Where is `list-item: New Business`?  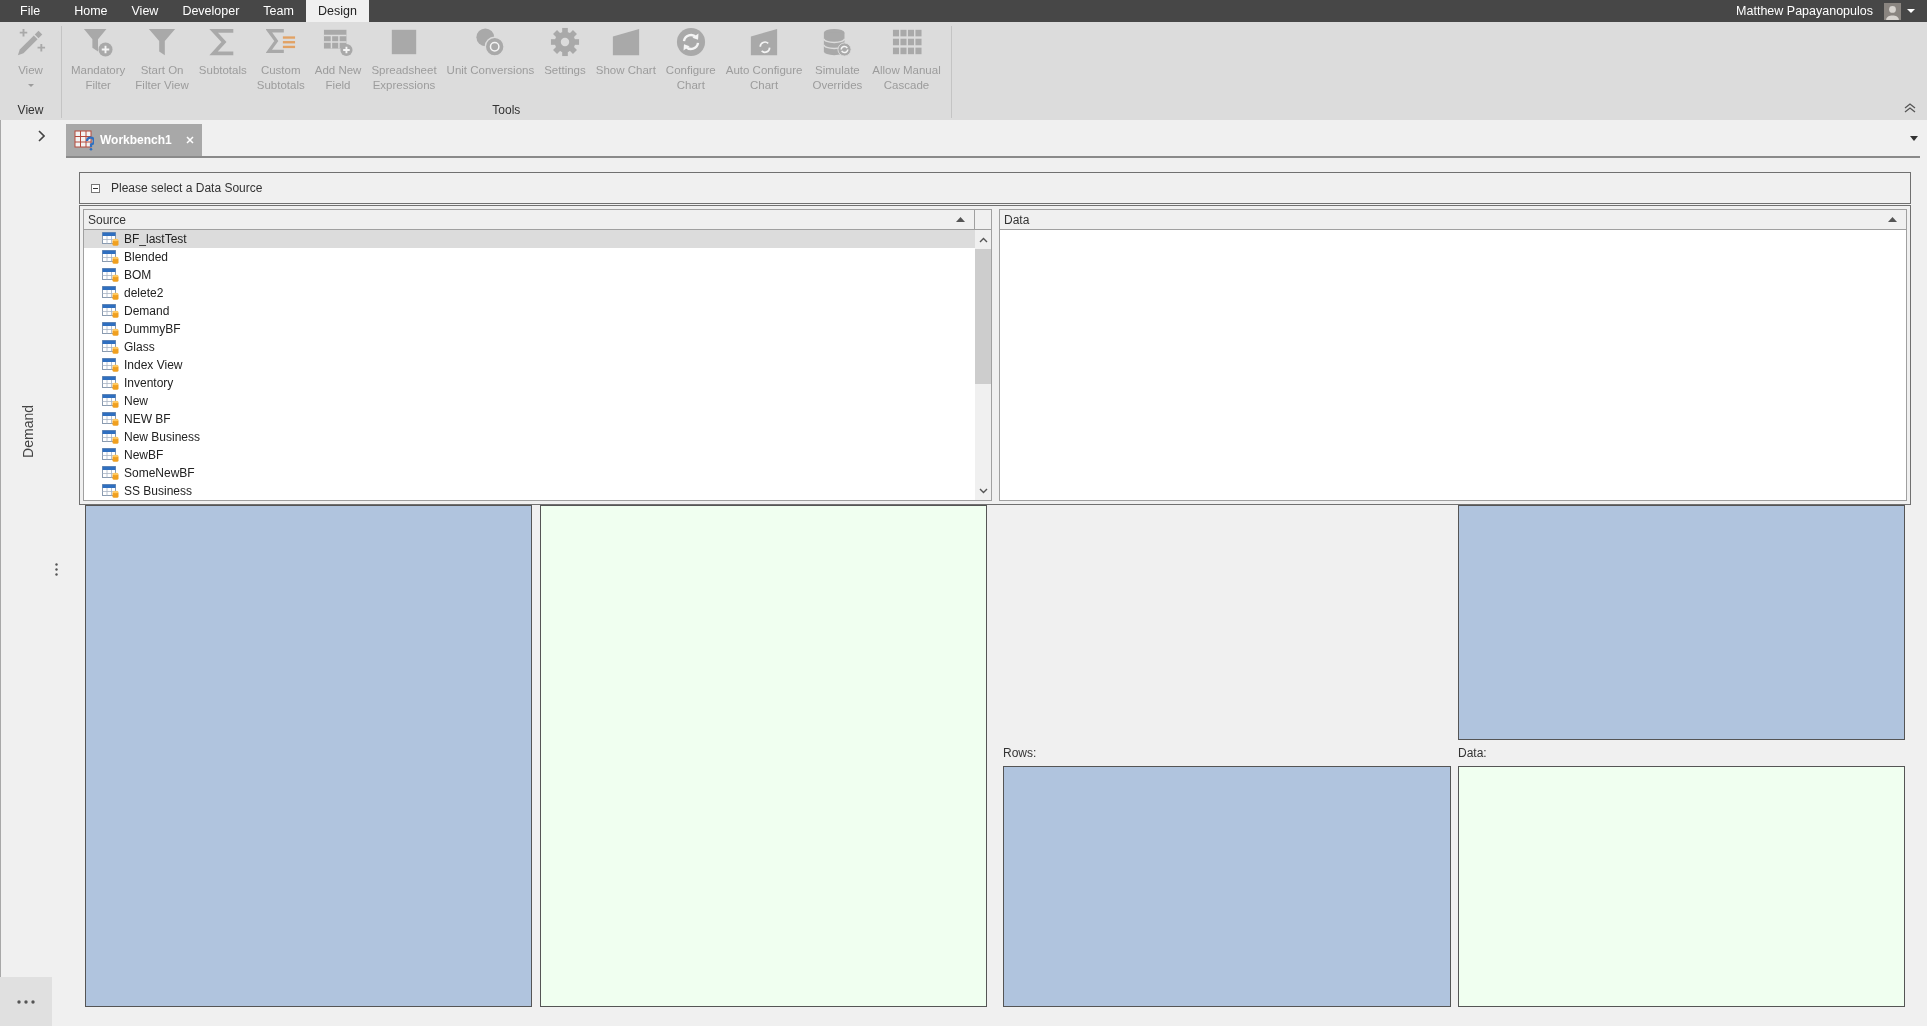
list-item: New Business is located at coordinates (529, 437).